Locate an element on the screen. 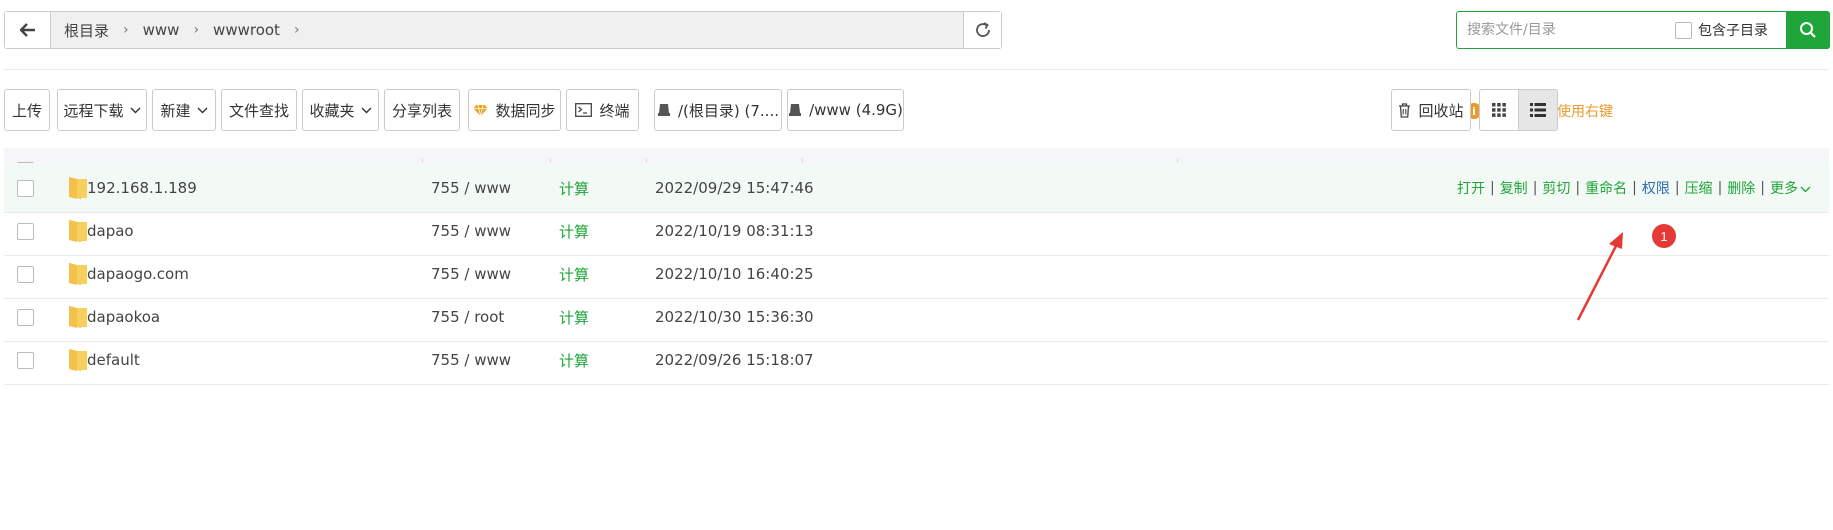  upload-label: 上传 is located at coordinates (26, 110).